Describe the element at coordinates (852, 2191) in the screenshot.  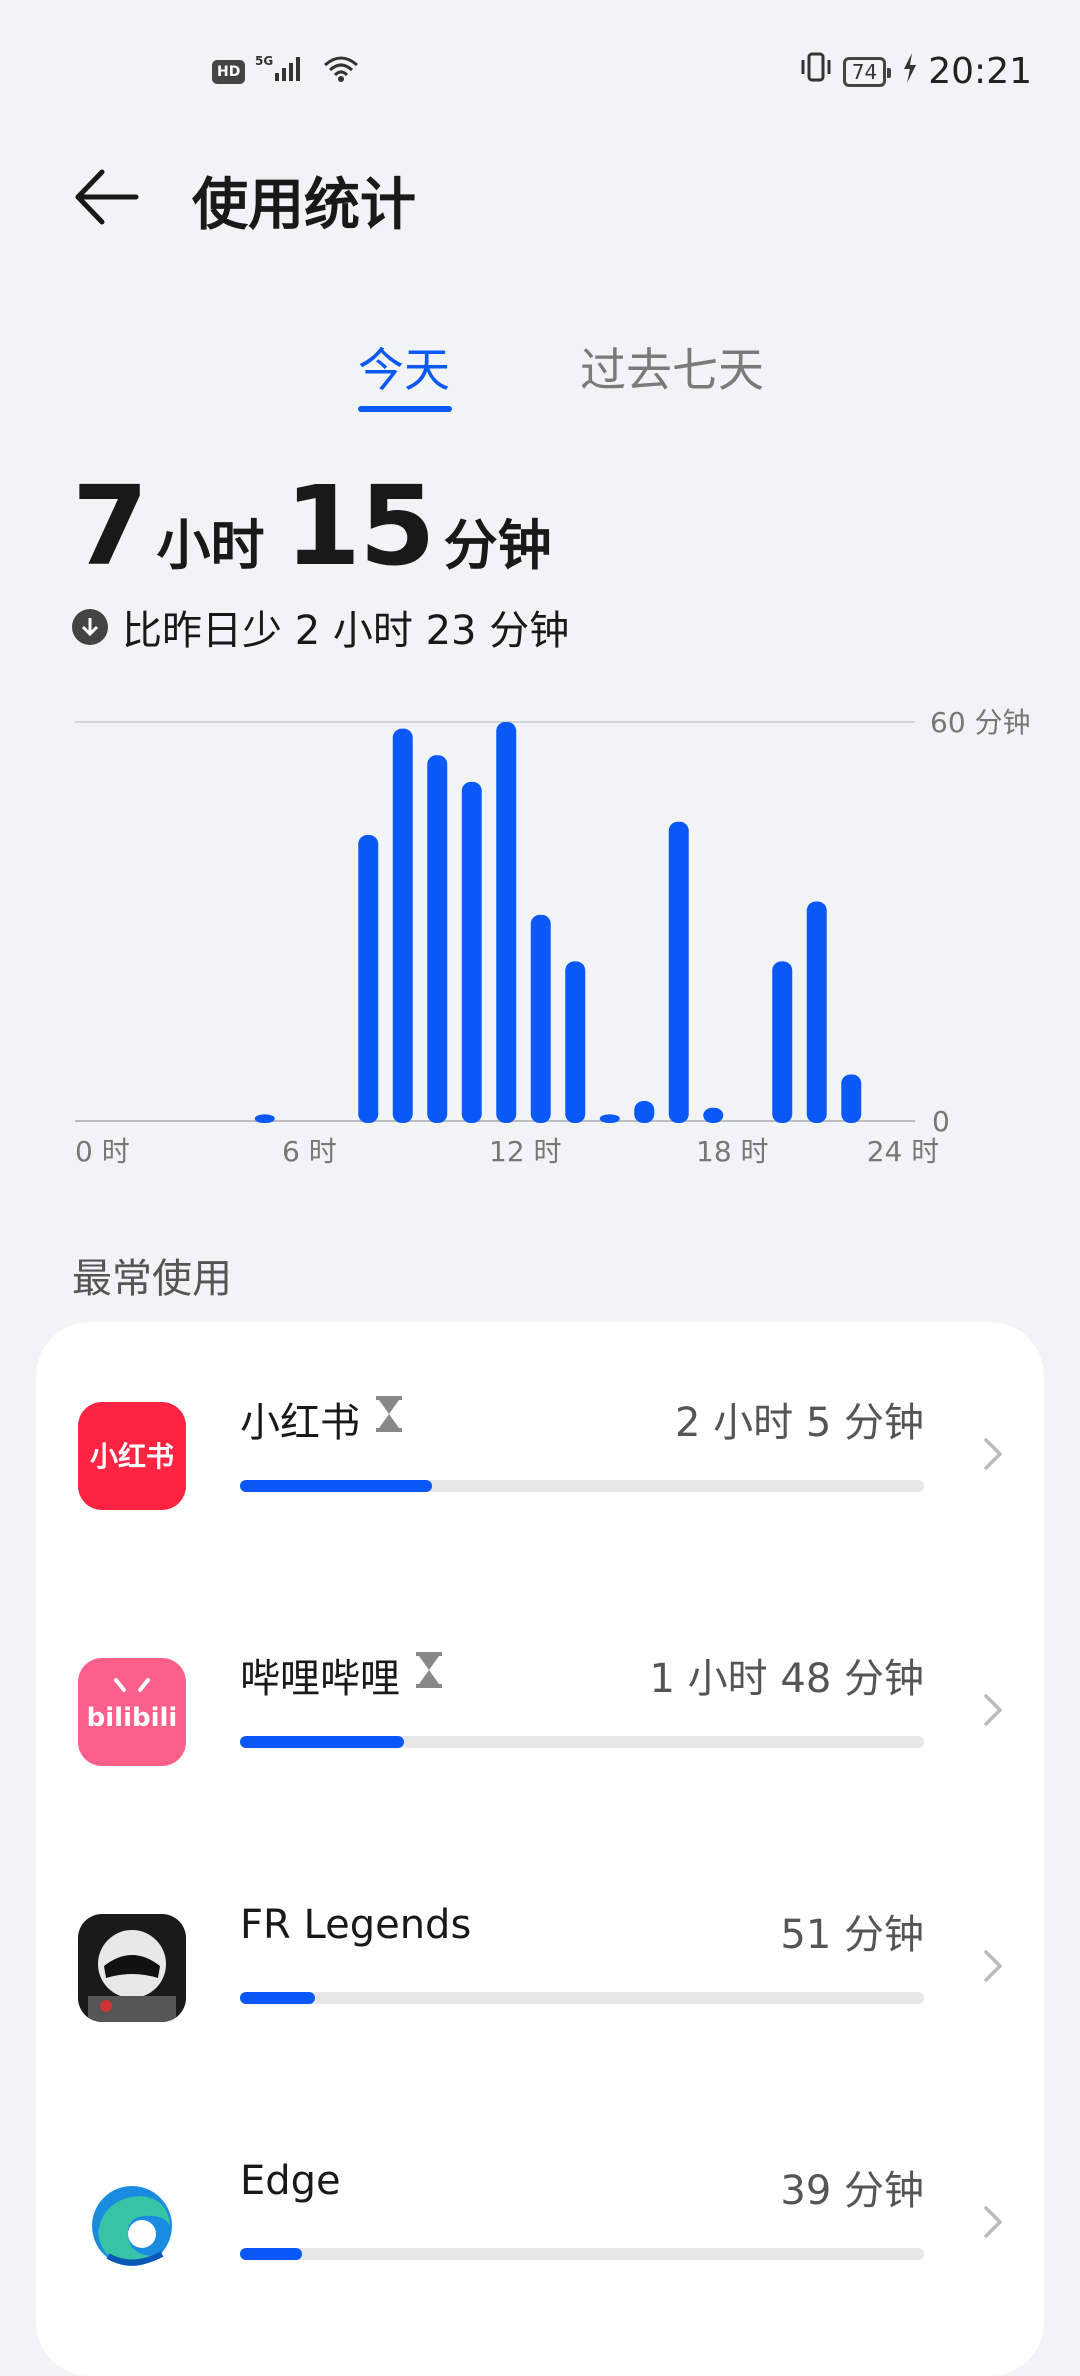
I see `app-usage-time: 39 分钟` at that location.